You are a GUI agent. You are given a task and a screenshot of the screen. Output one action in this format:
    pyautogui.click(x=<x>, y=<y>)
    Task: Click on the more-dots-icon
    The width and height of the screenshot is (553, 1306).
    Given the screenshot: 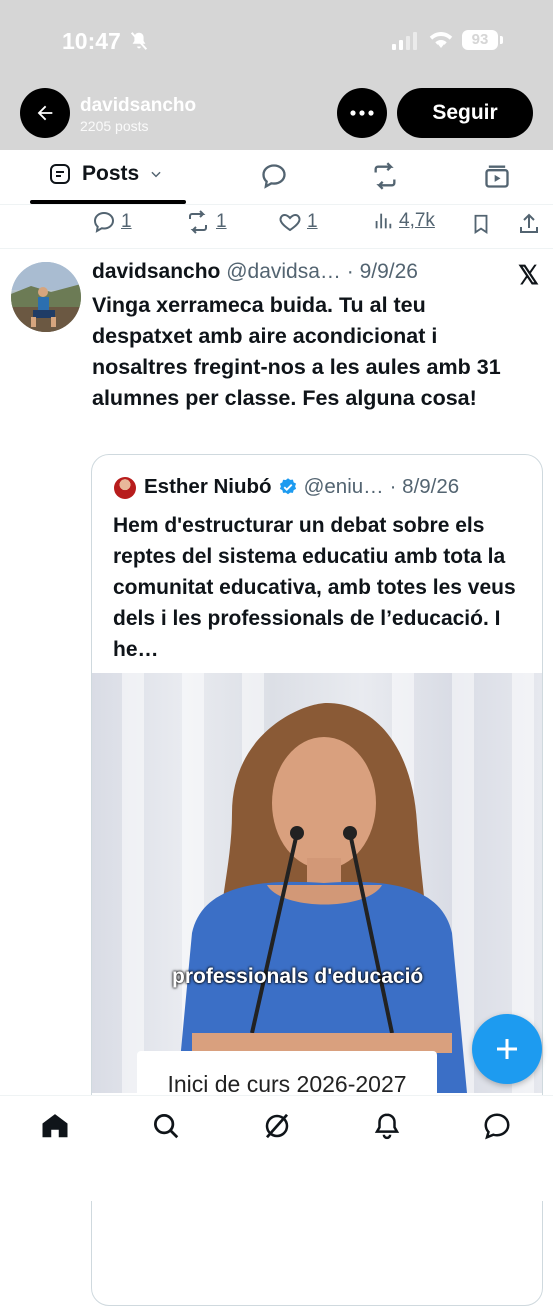 What is the action you would take?
    pyautogui.click(x=362, y=113)
    